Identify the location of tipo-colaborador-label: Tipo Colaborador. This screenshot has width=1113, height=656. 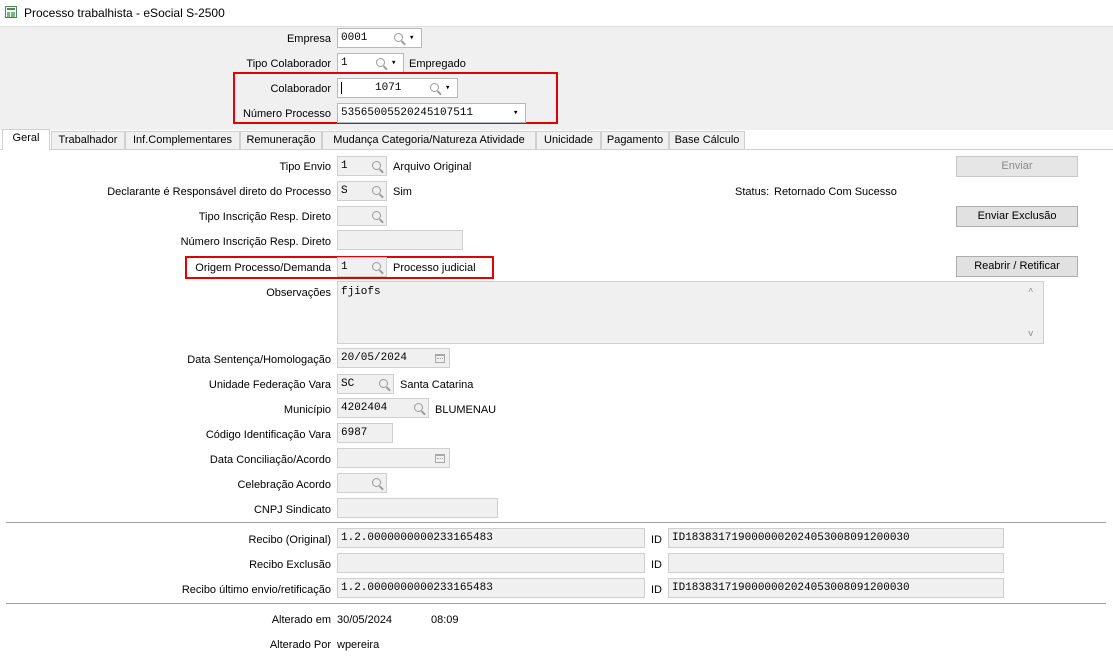
(288, 64).